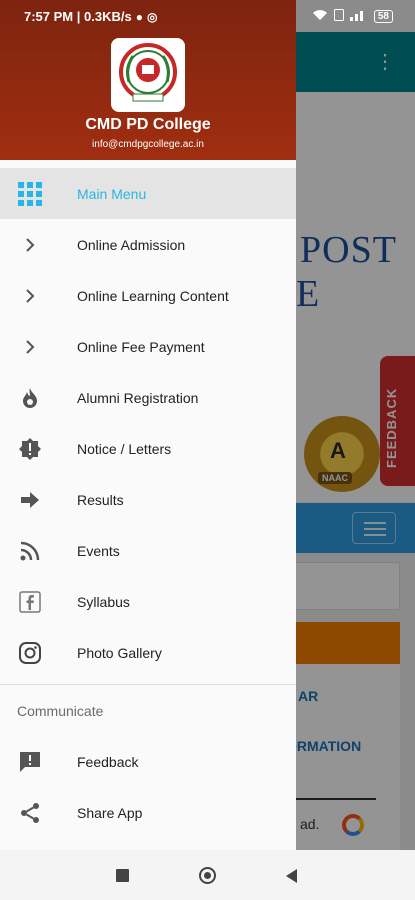  Describe the element at coordinates (78, 16) in the screenshot. I see `status-time: 7:57 PM | 0.3KB/s` at that location.